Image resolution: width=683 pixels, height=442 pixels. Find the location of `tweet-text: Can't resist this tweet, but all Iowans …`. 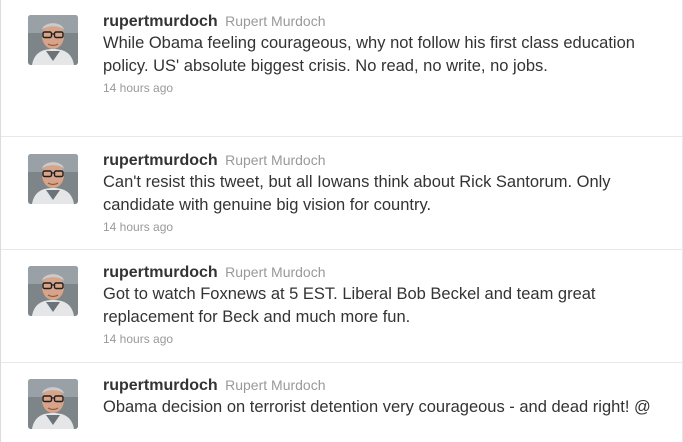

tweet-text: Can't resist this tweet, but all Iowans … is located at coordinates (357, 193).